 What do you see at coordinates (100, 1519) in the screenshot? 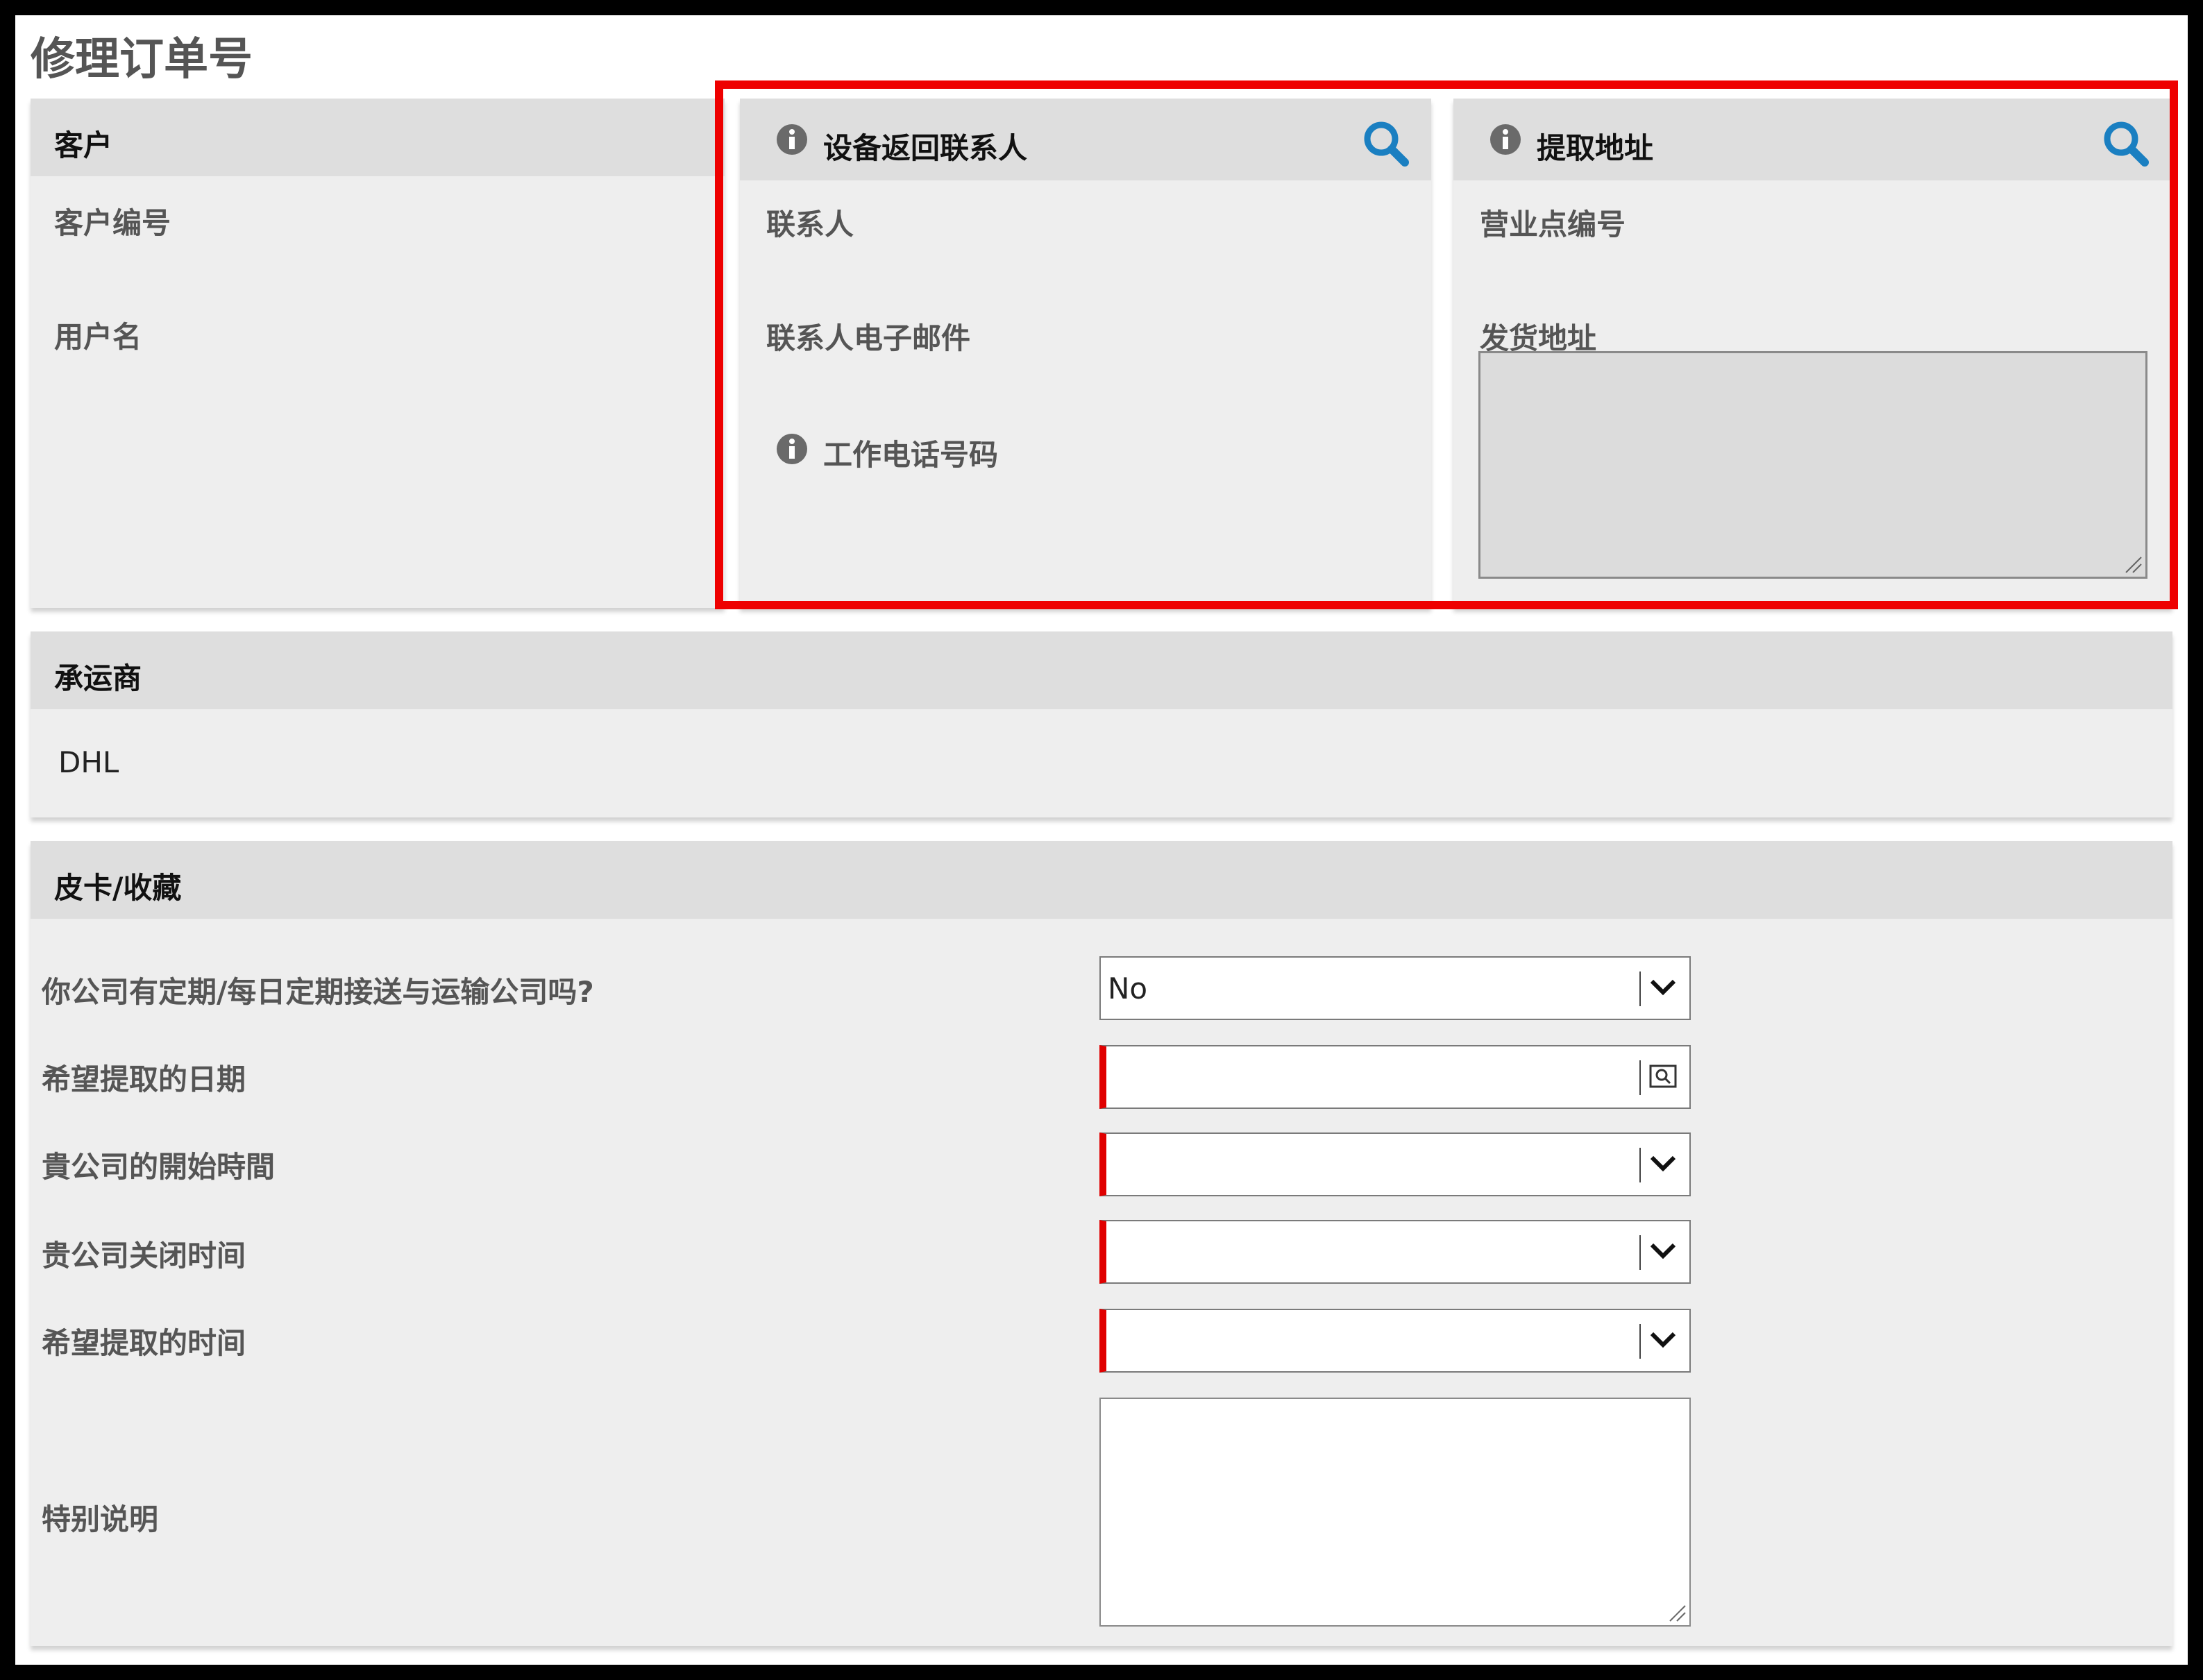
I see `special-instructions-label: 特别说明` at bounding box center [100, 1519].